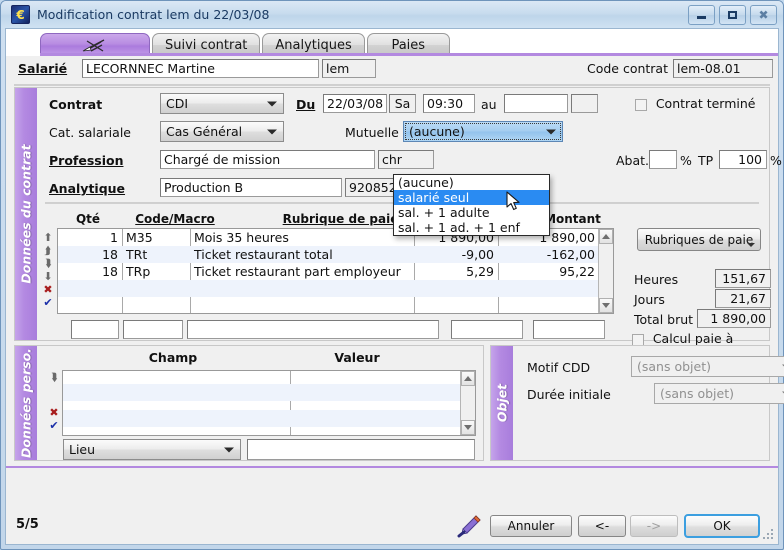 The image size is (784, 550). What do you see at coordinates (392, 525) in the screenshot?
I see `status-bar: 5/5 Annuler <- -> OK` at bounding box center [392, 525].